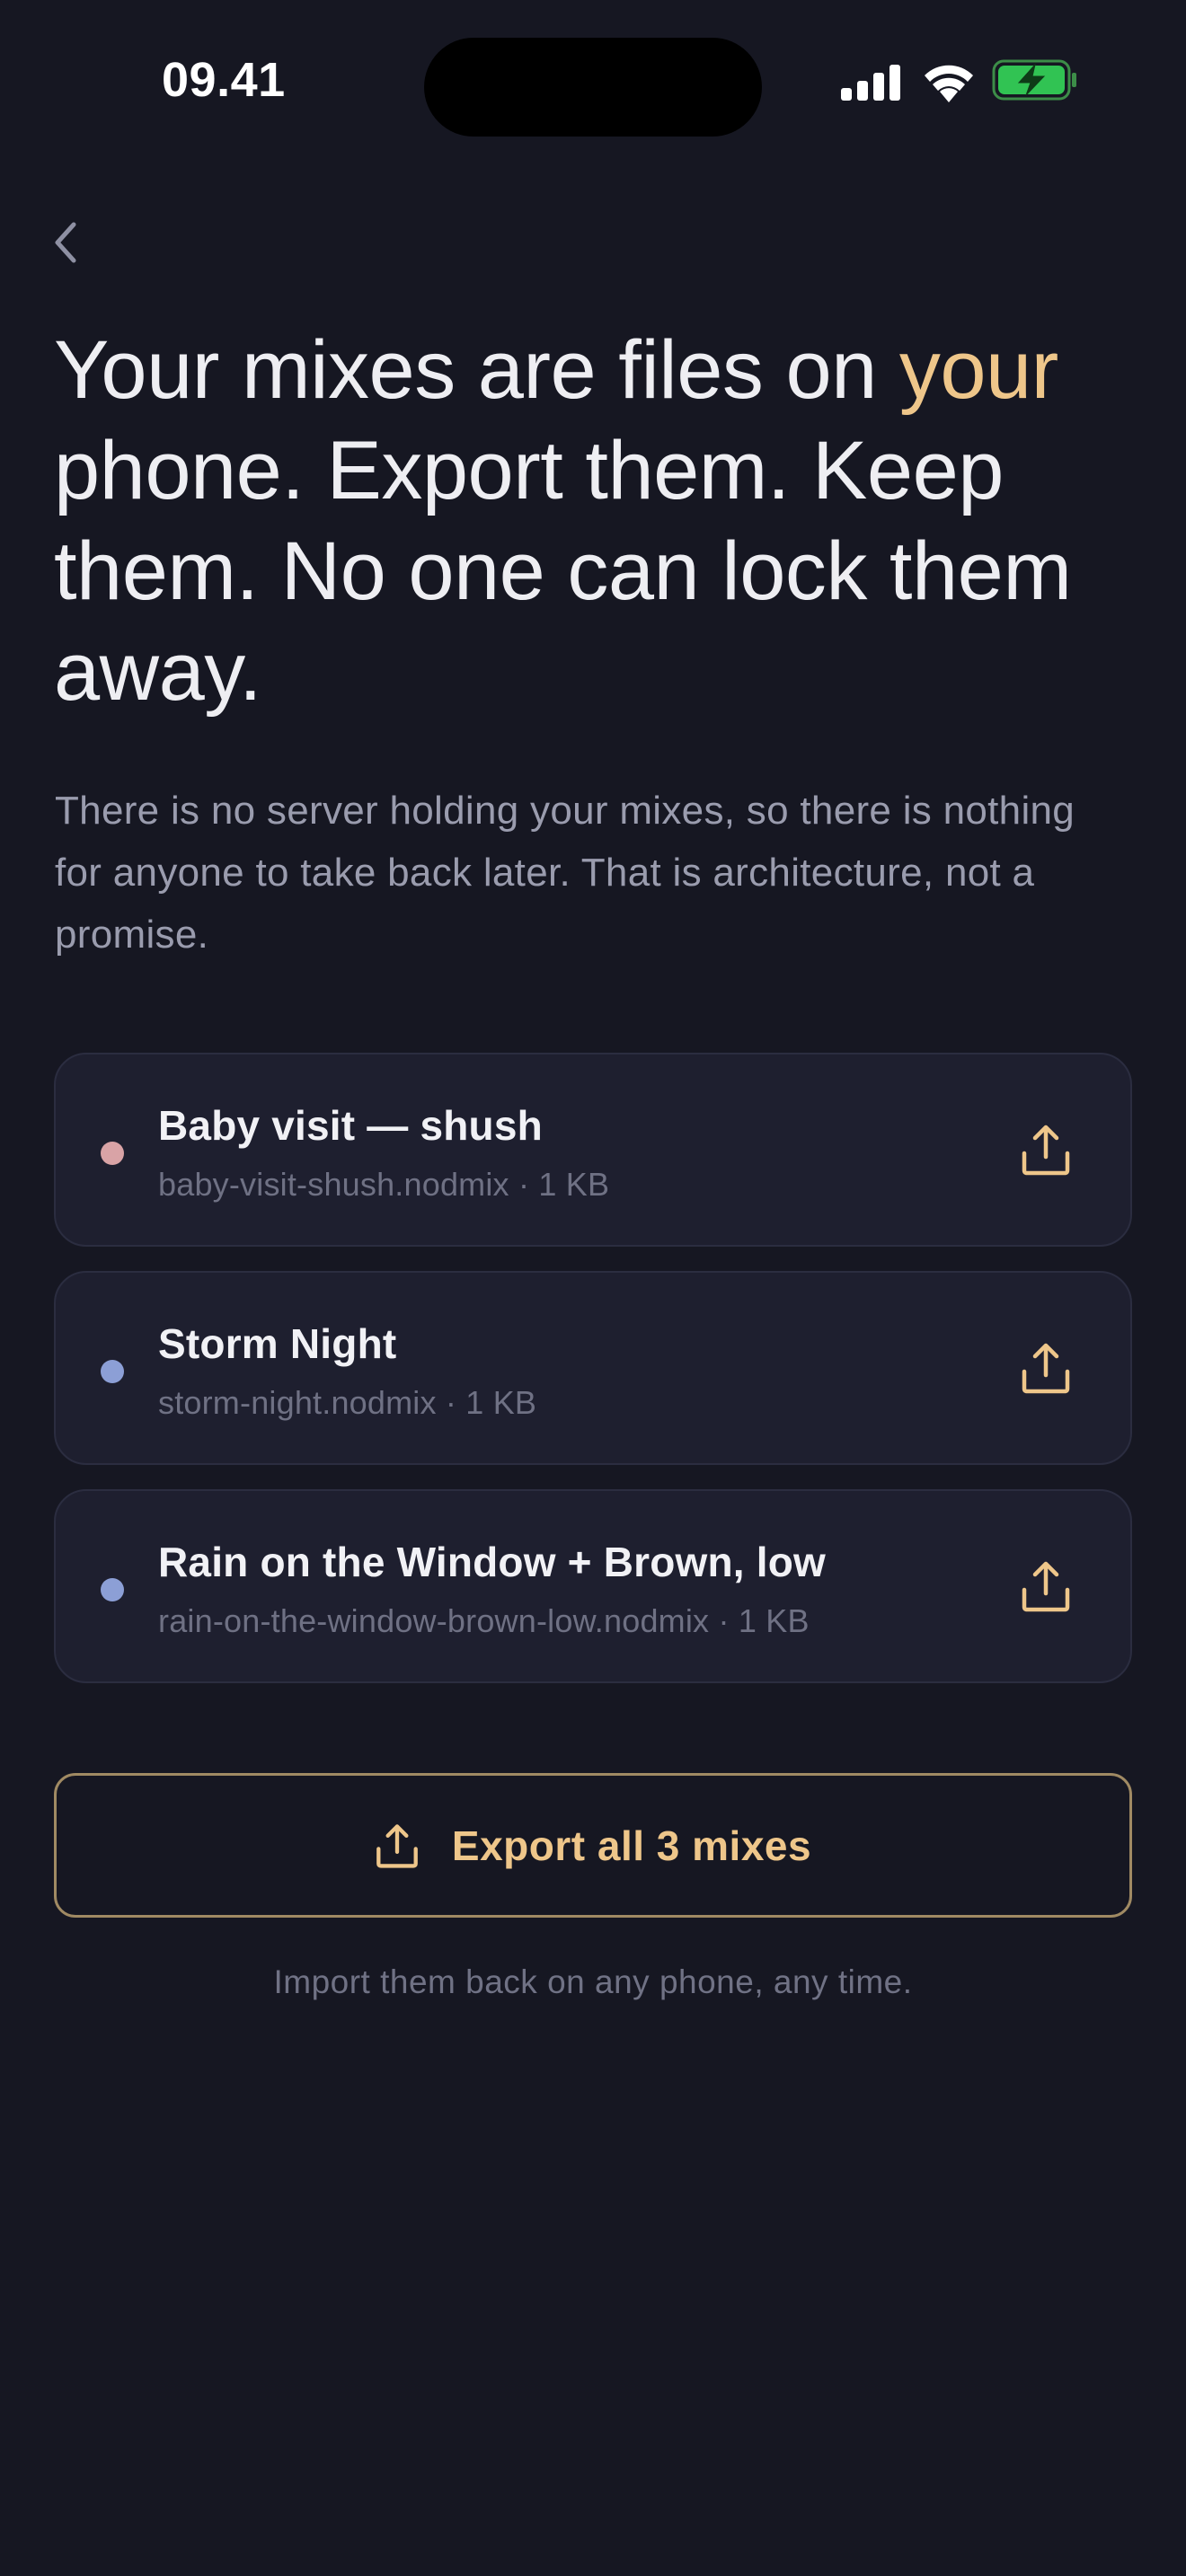 This screenshot has height=2576, width=1186. I want to click on mix-file-info: storm-night.nodmix · 1 KB, so click(347, 1402).